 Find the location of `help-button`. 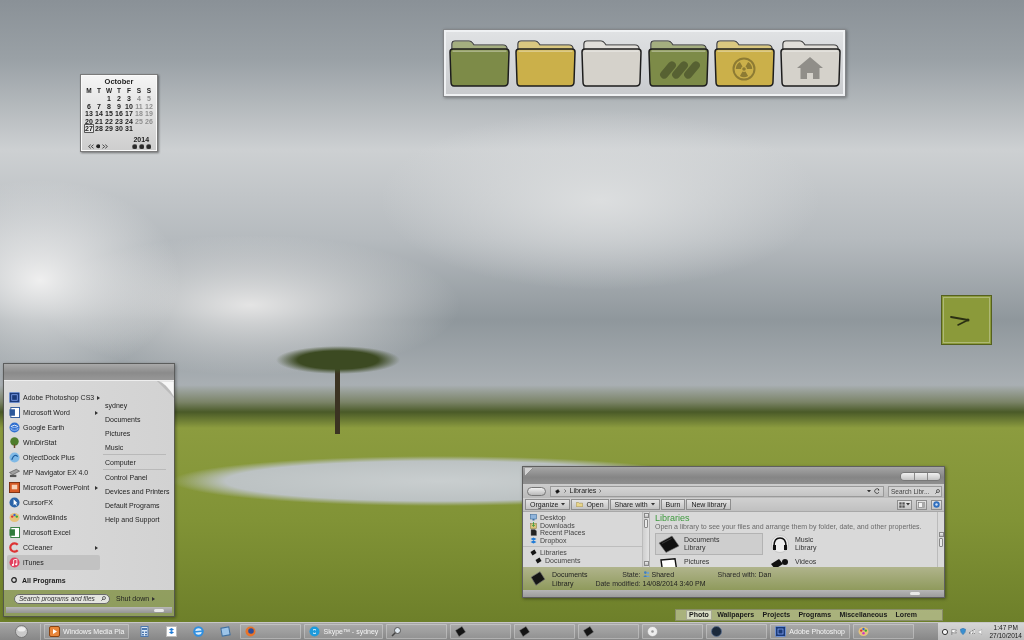

help-button is located at coordinates (936, 504).